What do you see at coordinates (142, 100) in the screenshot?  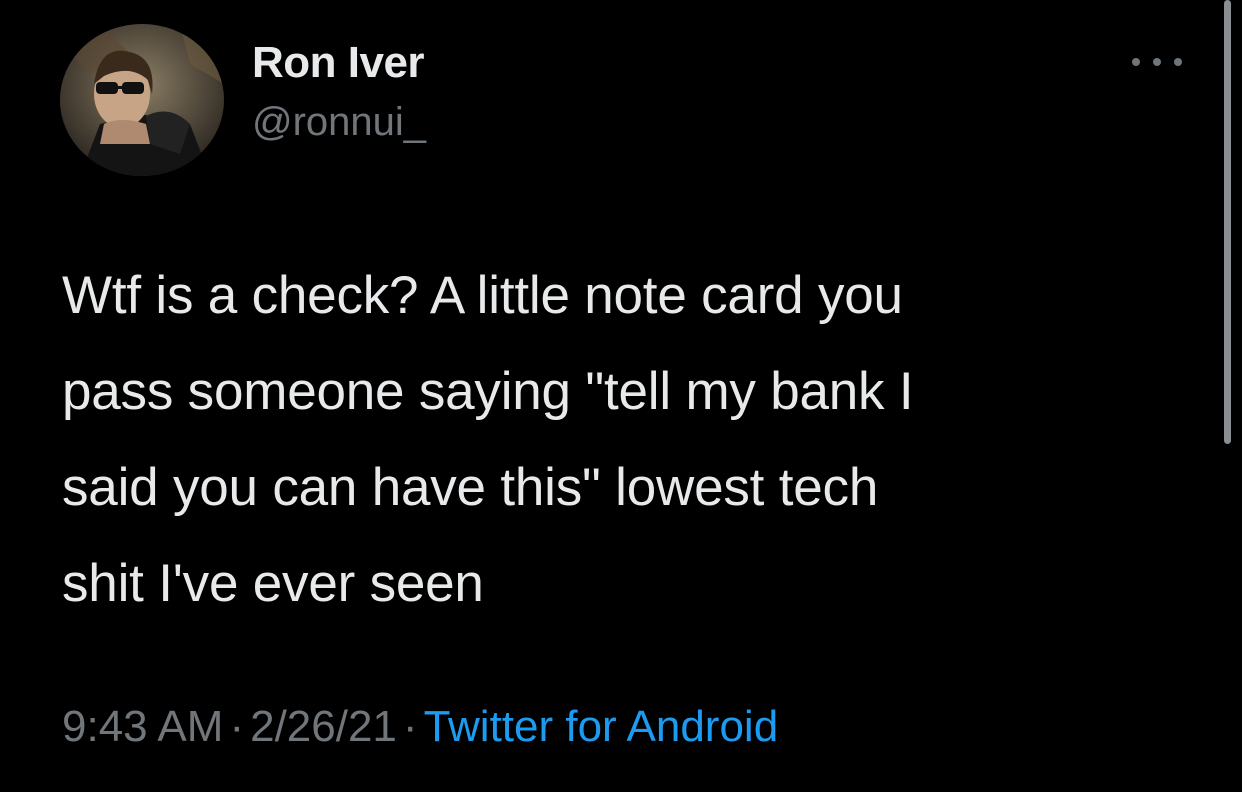 I see `avatar` at bounding box center [142, 100].